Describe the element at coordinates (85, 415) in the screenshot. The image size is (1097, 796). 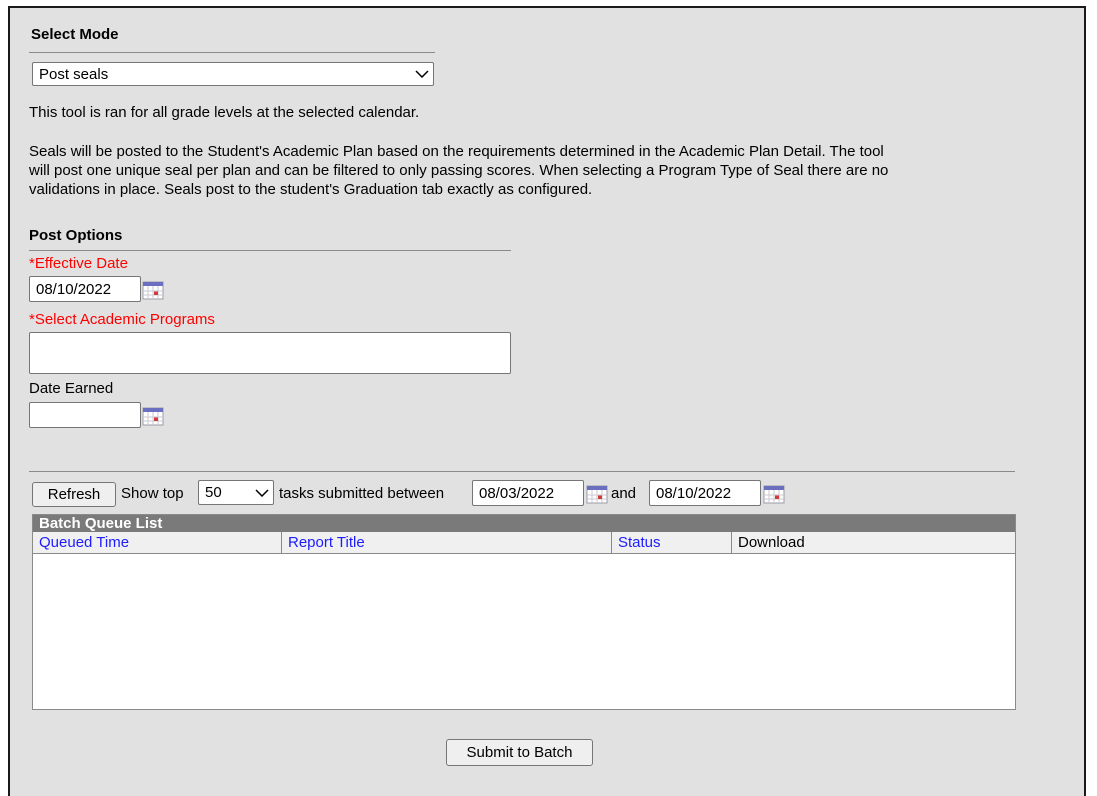
I see `date-earned-input` at that location.